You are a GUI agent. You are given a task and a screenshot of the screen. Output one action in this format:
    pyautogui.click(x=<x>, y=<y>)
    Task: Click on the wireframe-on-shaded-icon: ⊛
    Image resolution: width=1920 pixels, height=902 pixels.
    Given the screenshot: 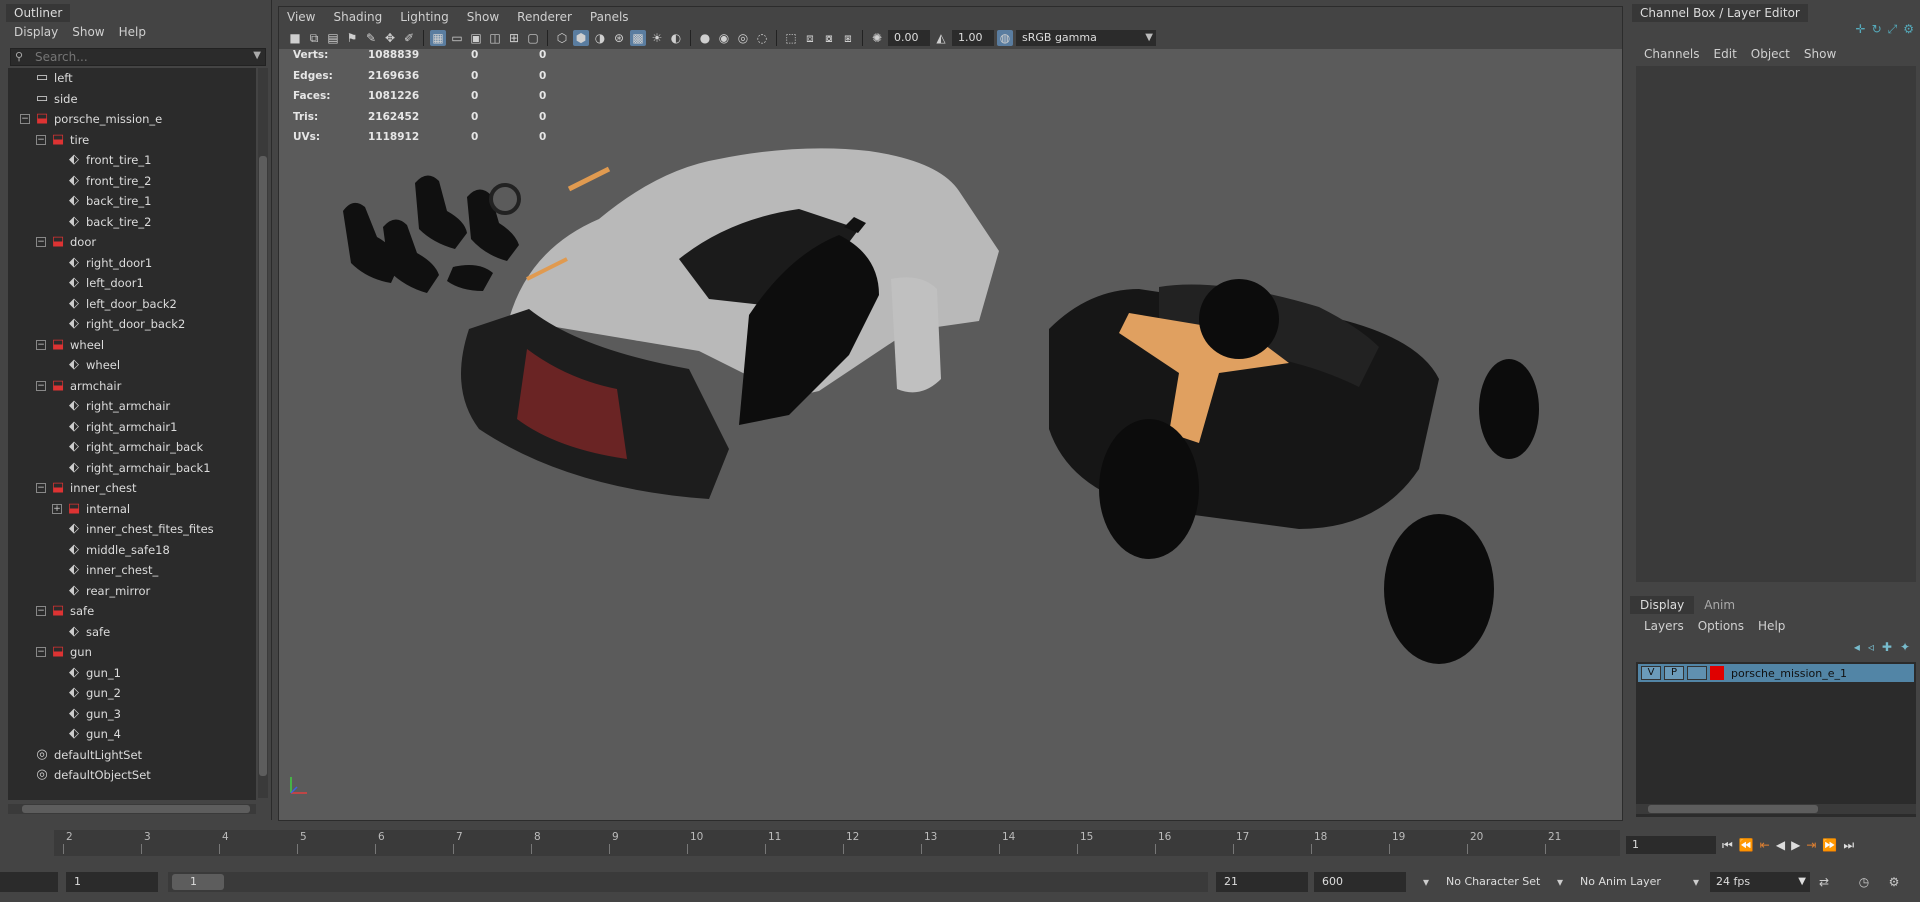 What is the action you would take?
    pyautogui.click(x=619, y=38)
    